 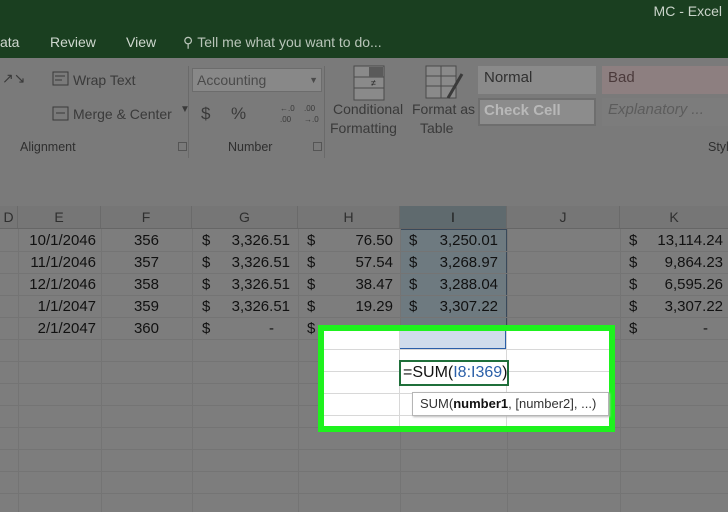 I want to click on function-tooltip: SUM(number1, [number2], ...), so click(x=510, y=404).